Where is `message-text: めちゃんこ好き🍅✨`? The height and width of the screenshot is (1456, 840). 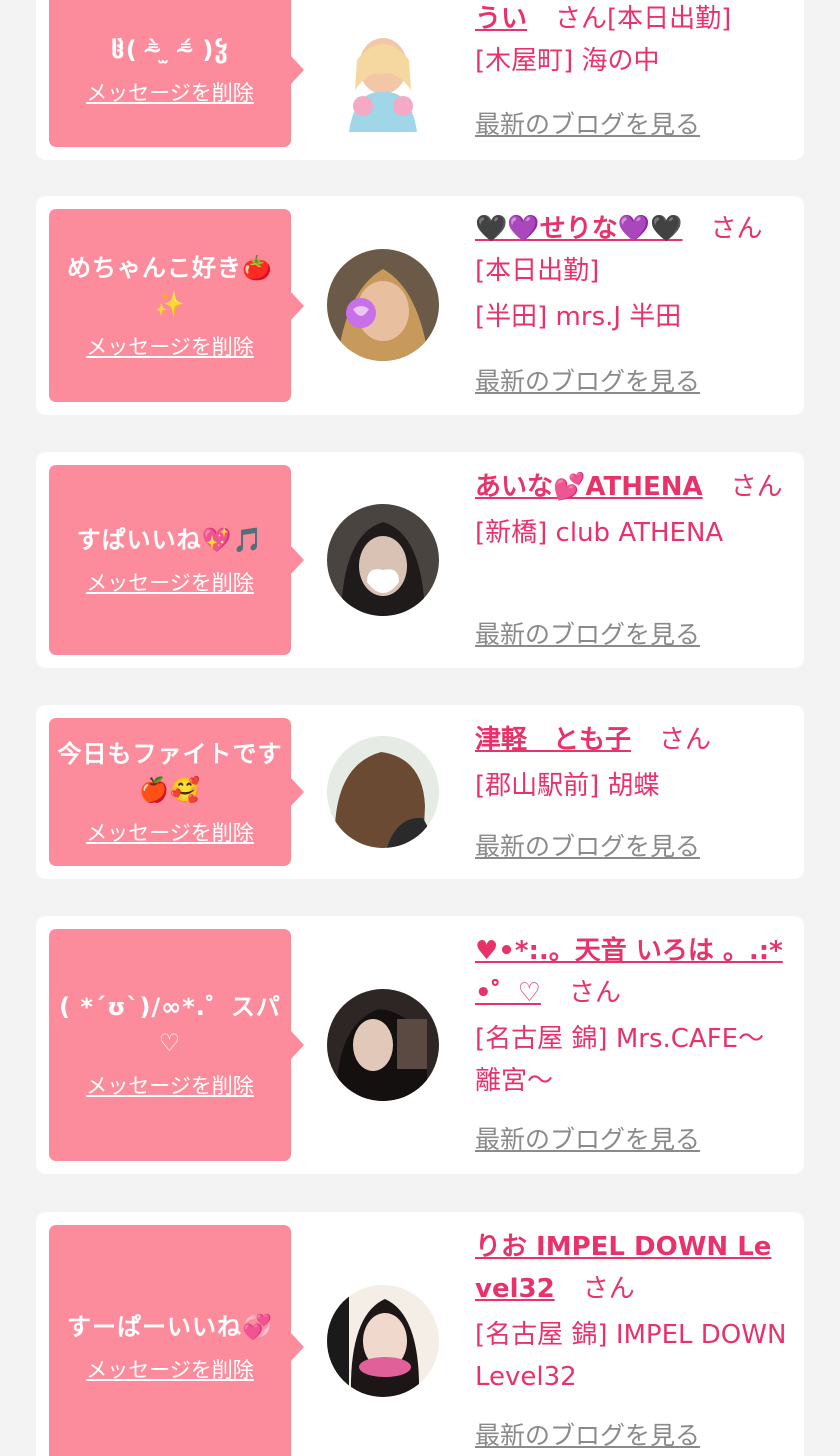
message-text: めちゃんこ好き🍅✨ is located at coordinates (170, 285).